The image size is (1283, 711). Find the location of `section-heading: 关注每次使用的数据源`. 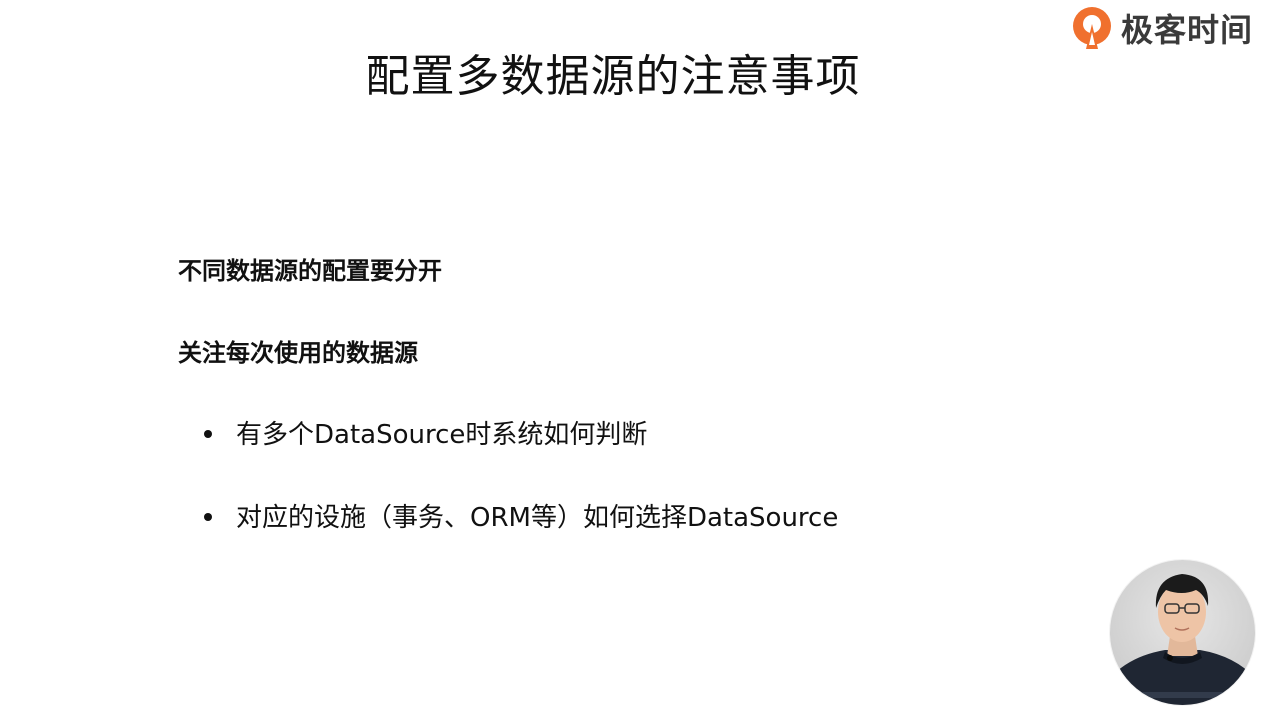

section-heading: 关注每次使用的数据源 is located at coordinates (298, 353).